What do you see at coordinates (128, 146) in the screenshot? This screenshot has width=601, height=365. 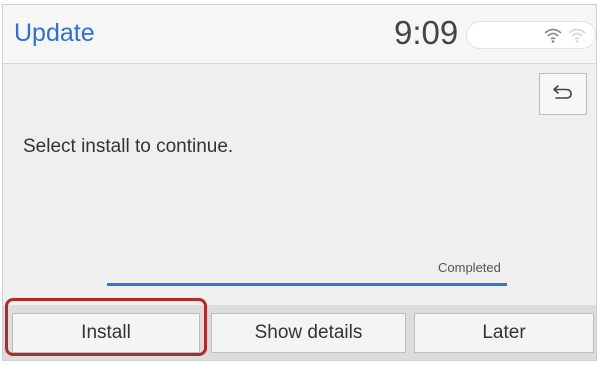 I see `instruction-text: Select install to continue.` at bounding box center [128, 146].